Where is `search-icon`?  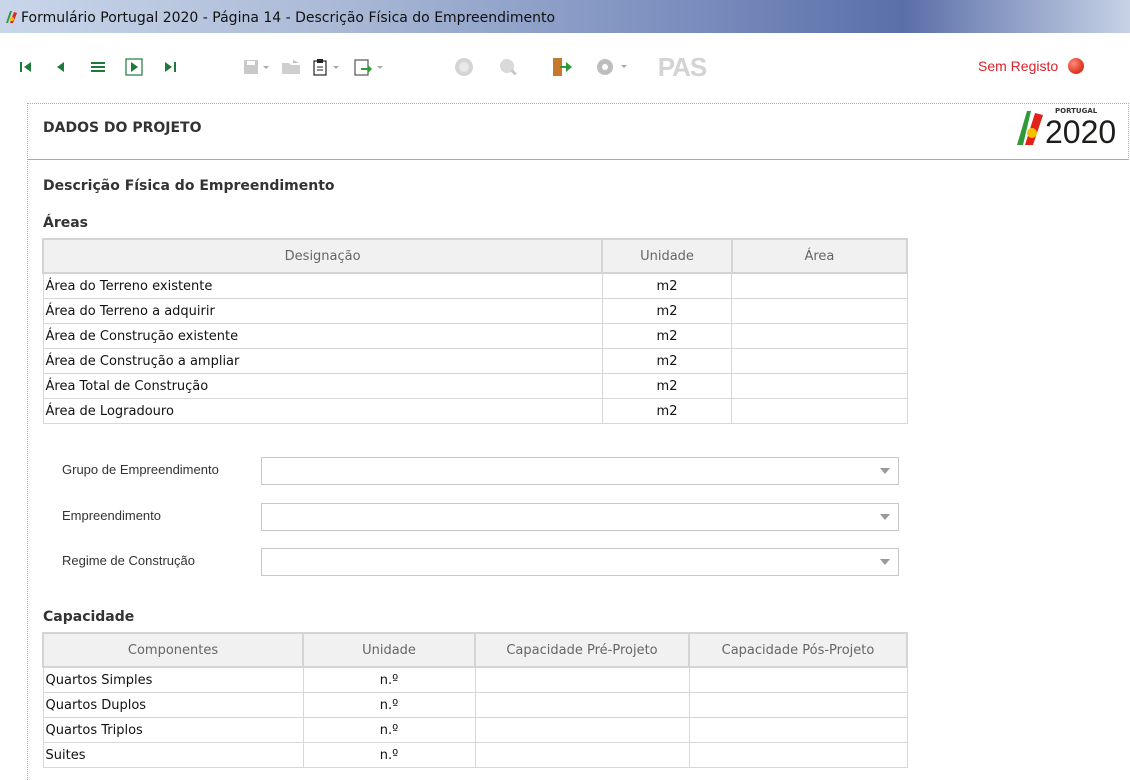 search-icon is located at coordinates (508, 67).